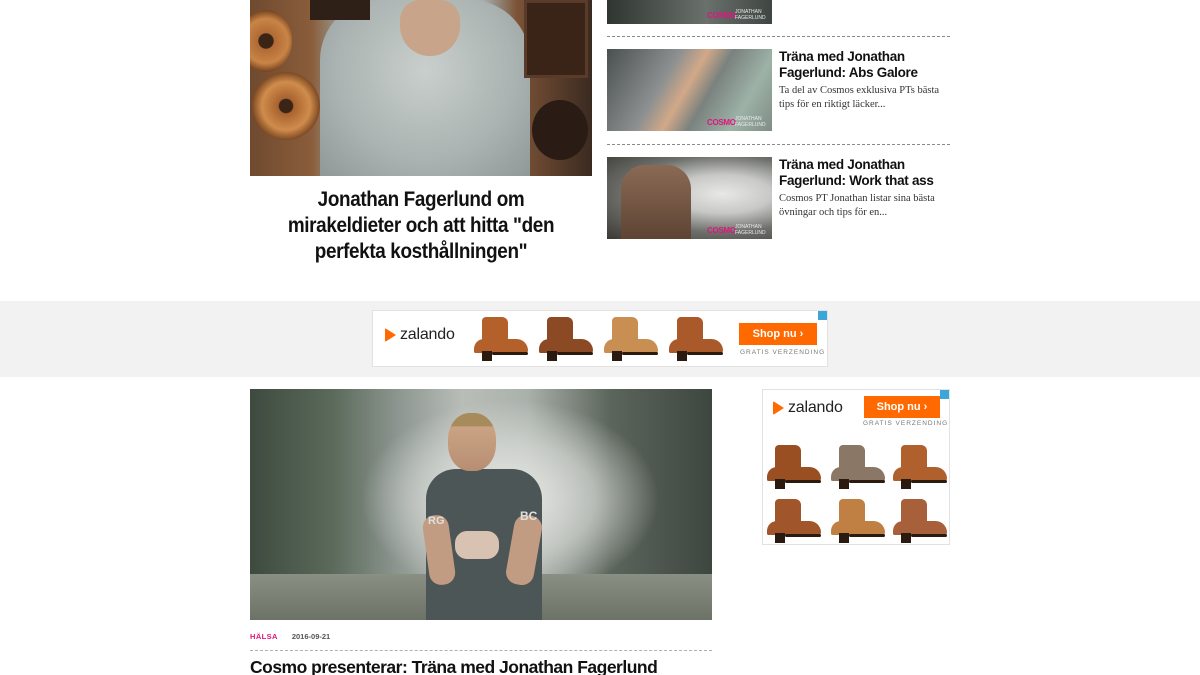 Image resolution: width=1200 pixels, height=675 pixels. What do you see at coordinates (560, 130) in the screenshot?
I see `chocolate-plate` at bounding box center [560, 130].